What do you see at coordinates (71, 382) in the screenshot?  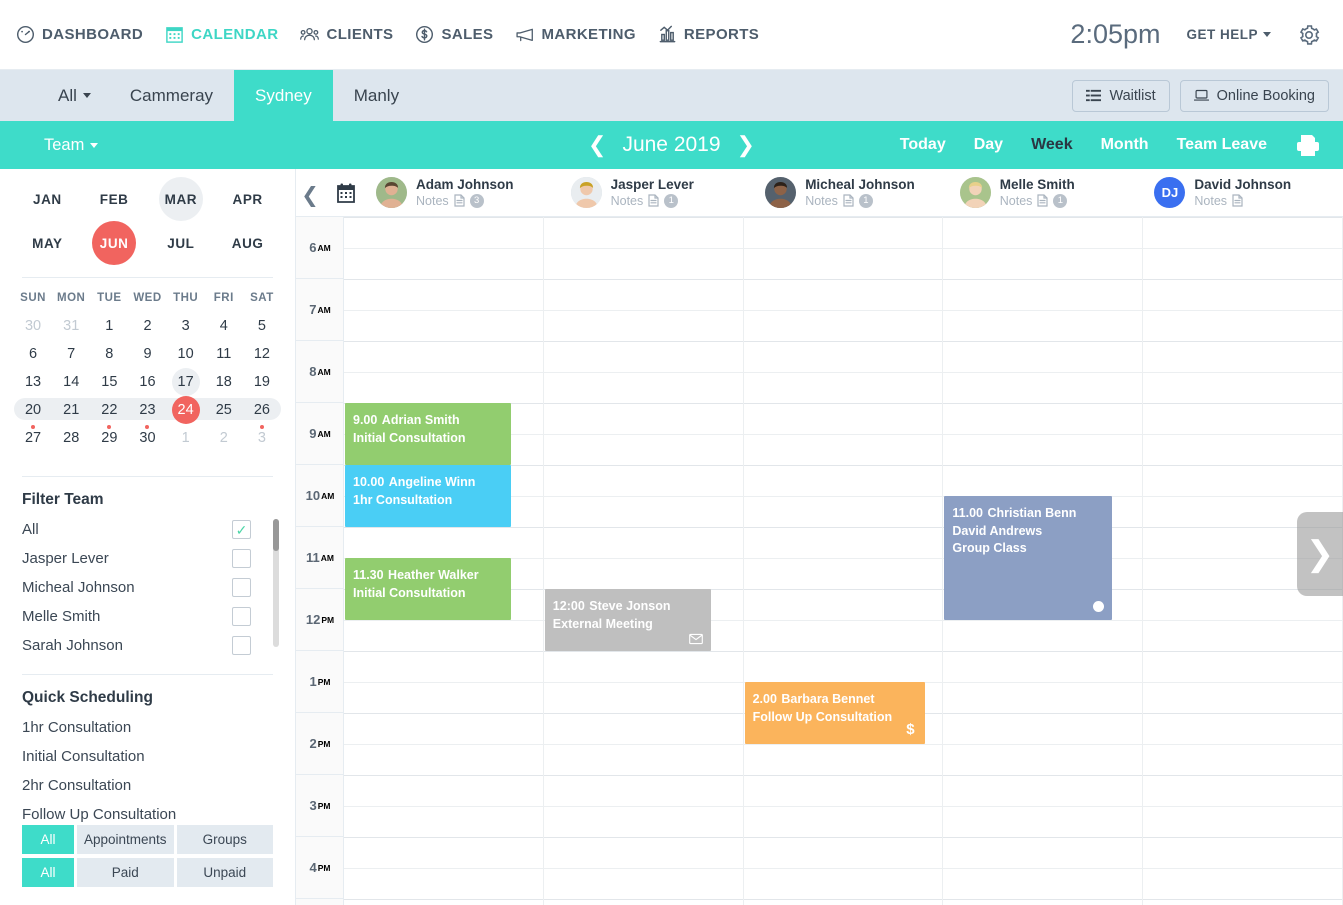 I see `calendar-day: 14` at bounding box center [71, 382].